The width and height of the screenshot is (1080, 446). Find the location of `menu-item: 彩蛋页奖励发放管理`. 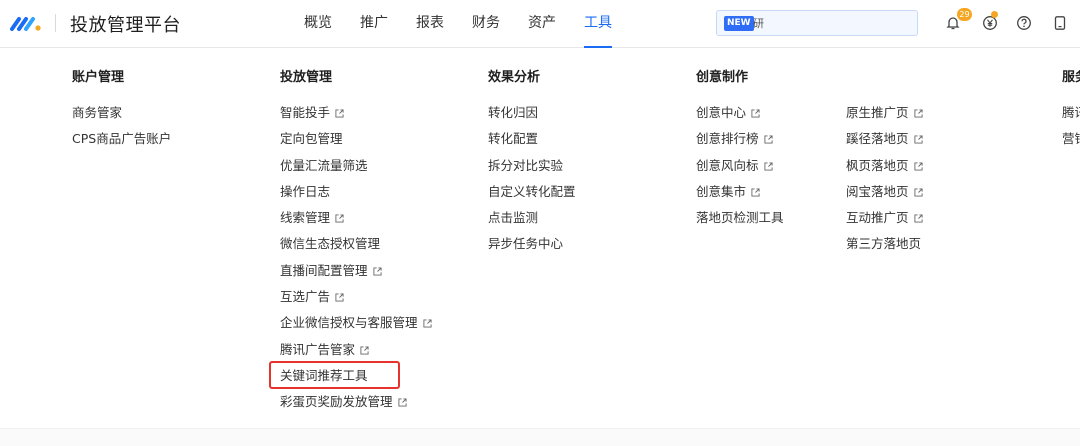

menu-item: 彩蛋页奖励发放管理 is located at coordinates (356, 406).